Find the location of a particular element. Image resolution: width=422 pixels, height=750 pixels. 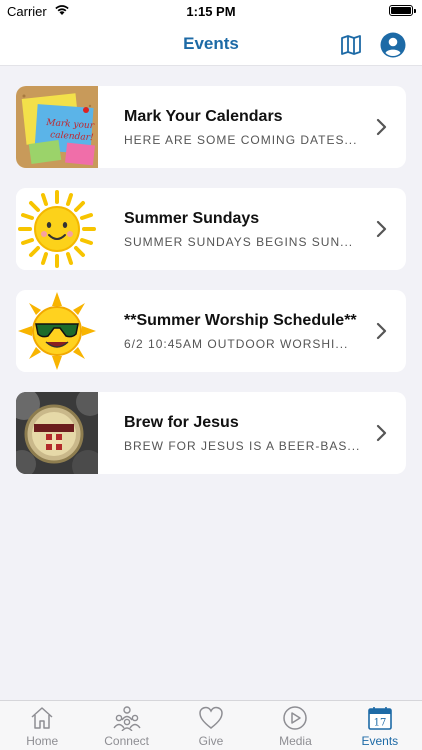

event-title: Summer Sundays is located at coordinates (192, 218).